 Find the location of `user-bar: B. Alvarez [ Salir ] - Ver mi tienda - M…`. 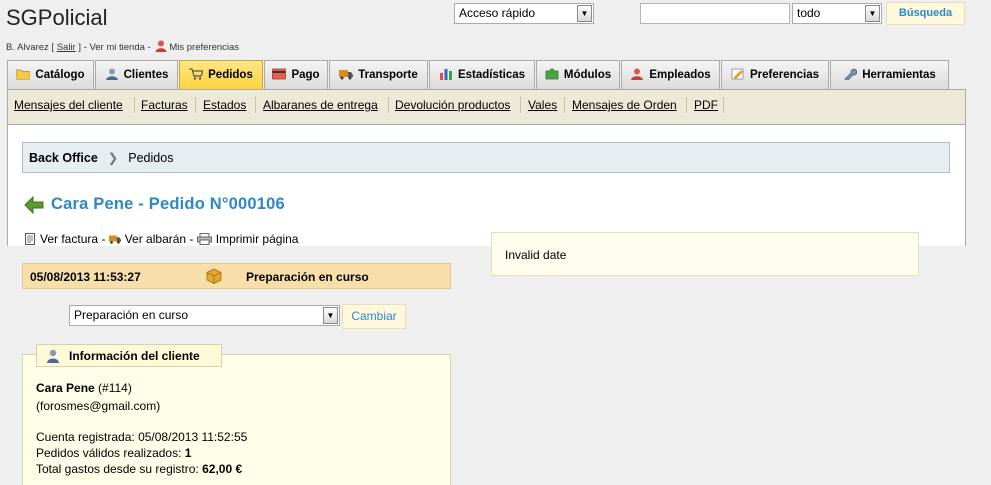

user-bar: B. Alvarez [ Salir ] - Ver mi tienda - M… is located at coordinates (123, 46).